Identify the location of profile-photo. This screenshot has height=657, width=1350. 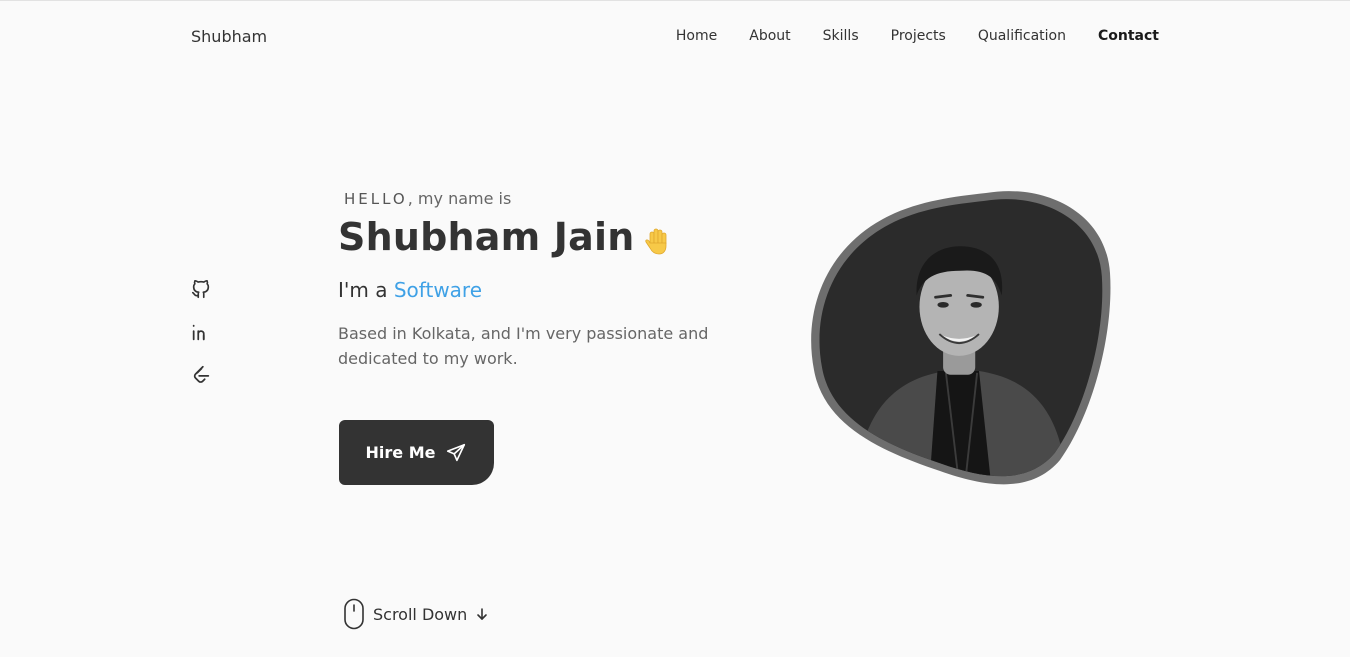
(961, 338).